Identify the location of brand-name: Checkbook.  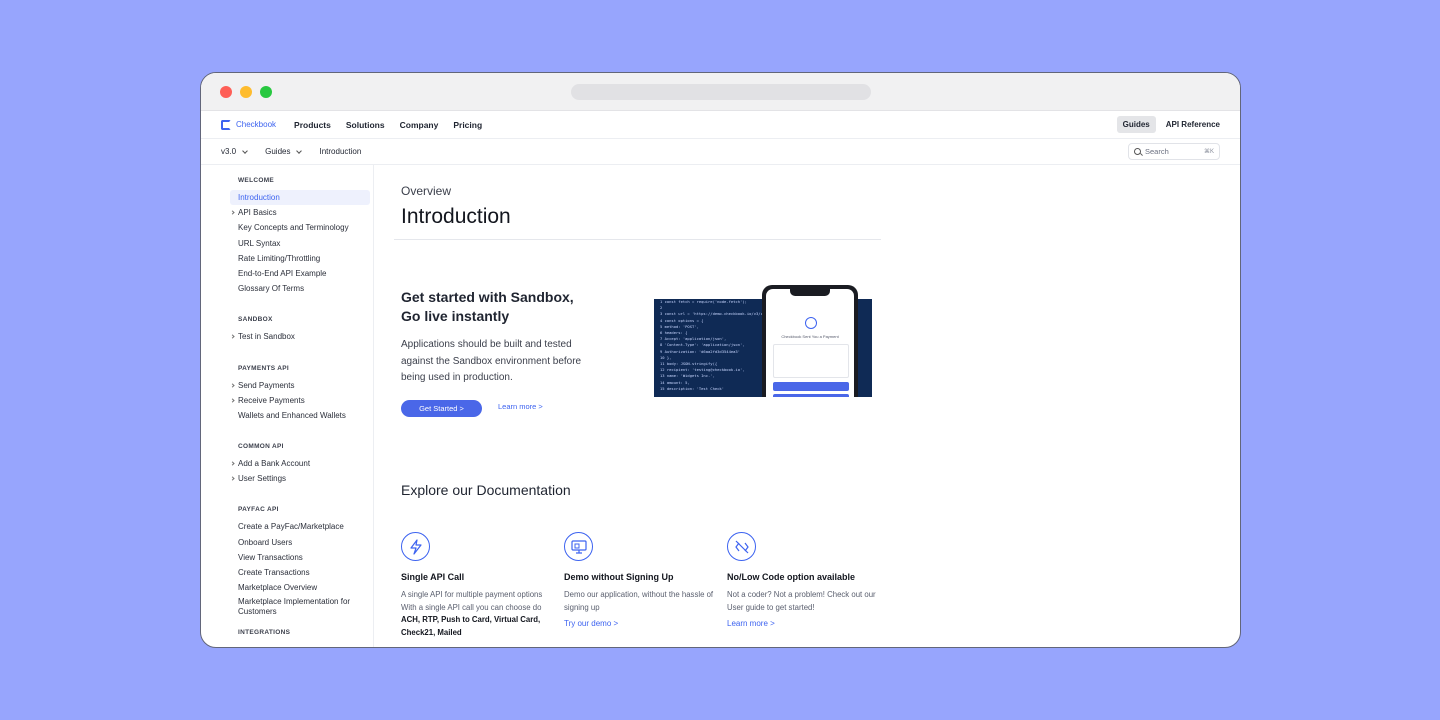
(256, 124).